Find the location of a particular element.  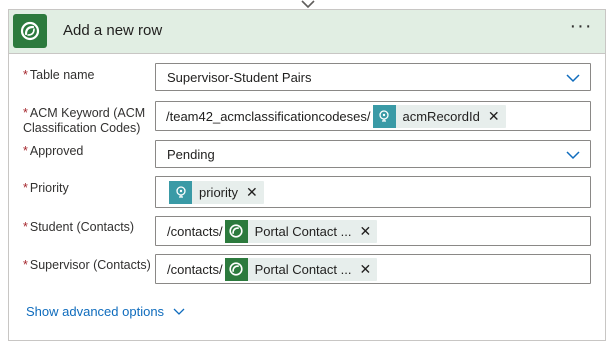

supervisor-field: /contacts/ Portal Contact ... ✕ is located at coordinates (373, 269).